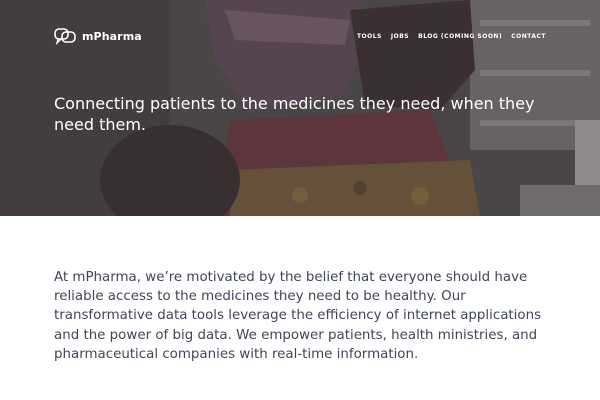 The image size is (600, 400). I want to click on top-nav: TOOLS JOBS BLOG (COMING SOON) CONTACT, so click(451, 36).